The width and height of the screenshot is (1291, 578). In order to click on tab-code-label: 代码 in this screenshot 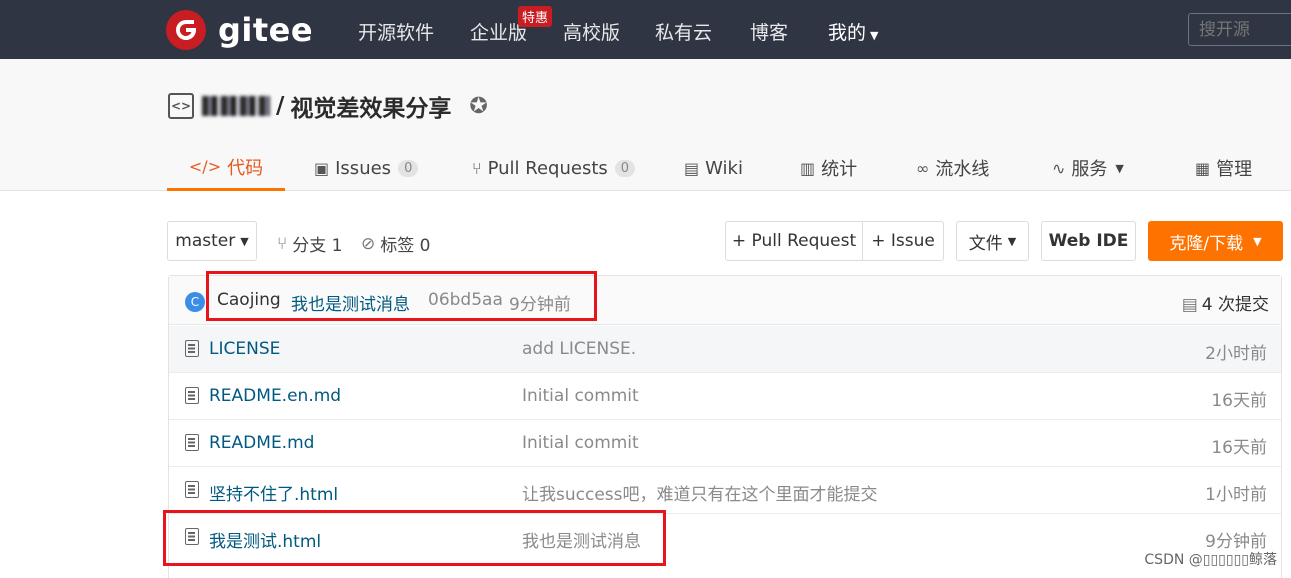, I will do `click(245, 168)`.